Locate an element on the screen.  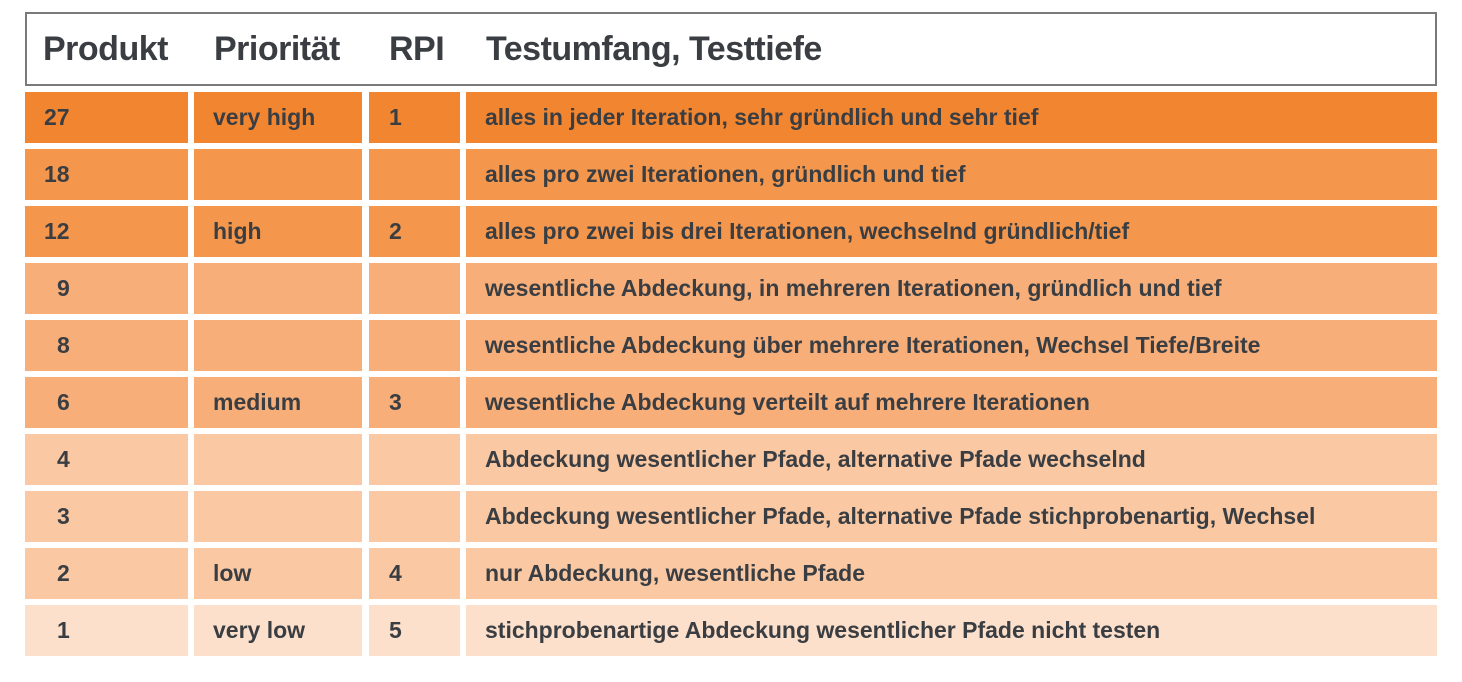
header-prioritaet: Priorität is located at coordinates (277, 49).